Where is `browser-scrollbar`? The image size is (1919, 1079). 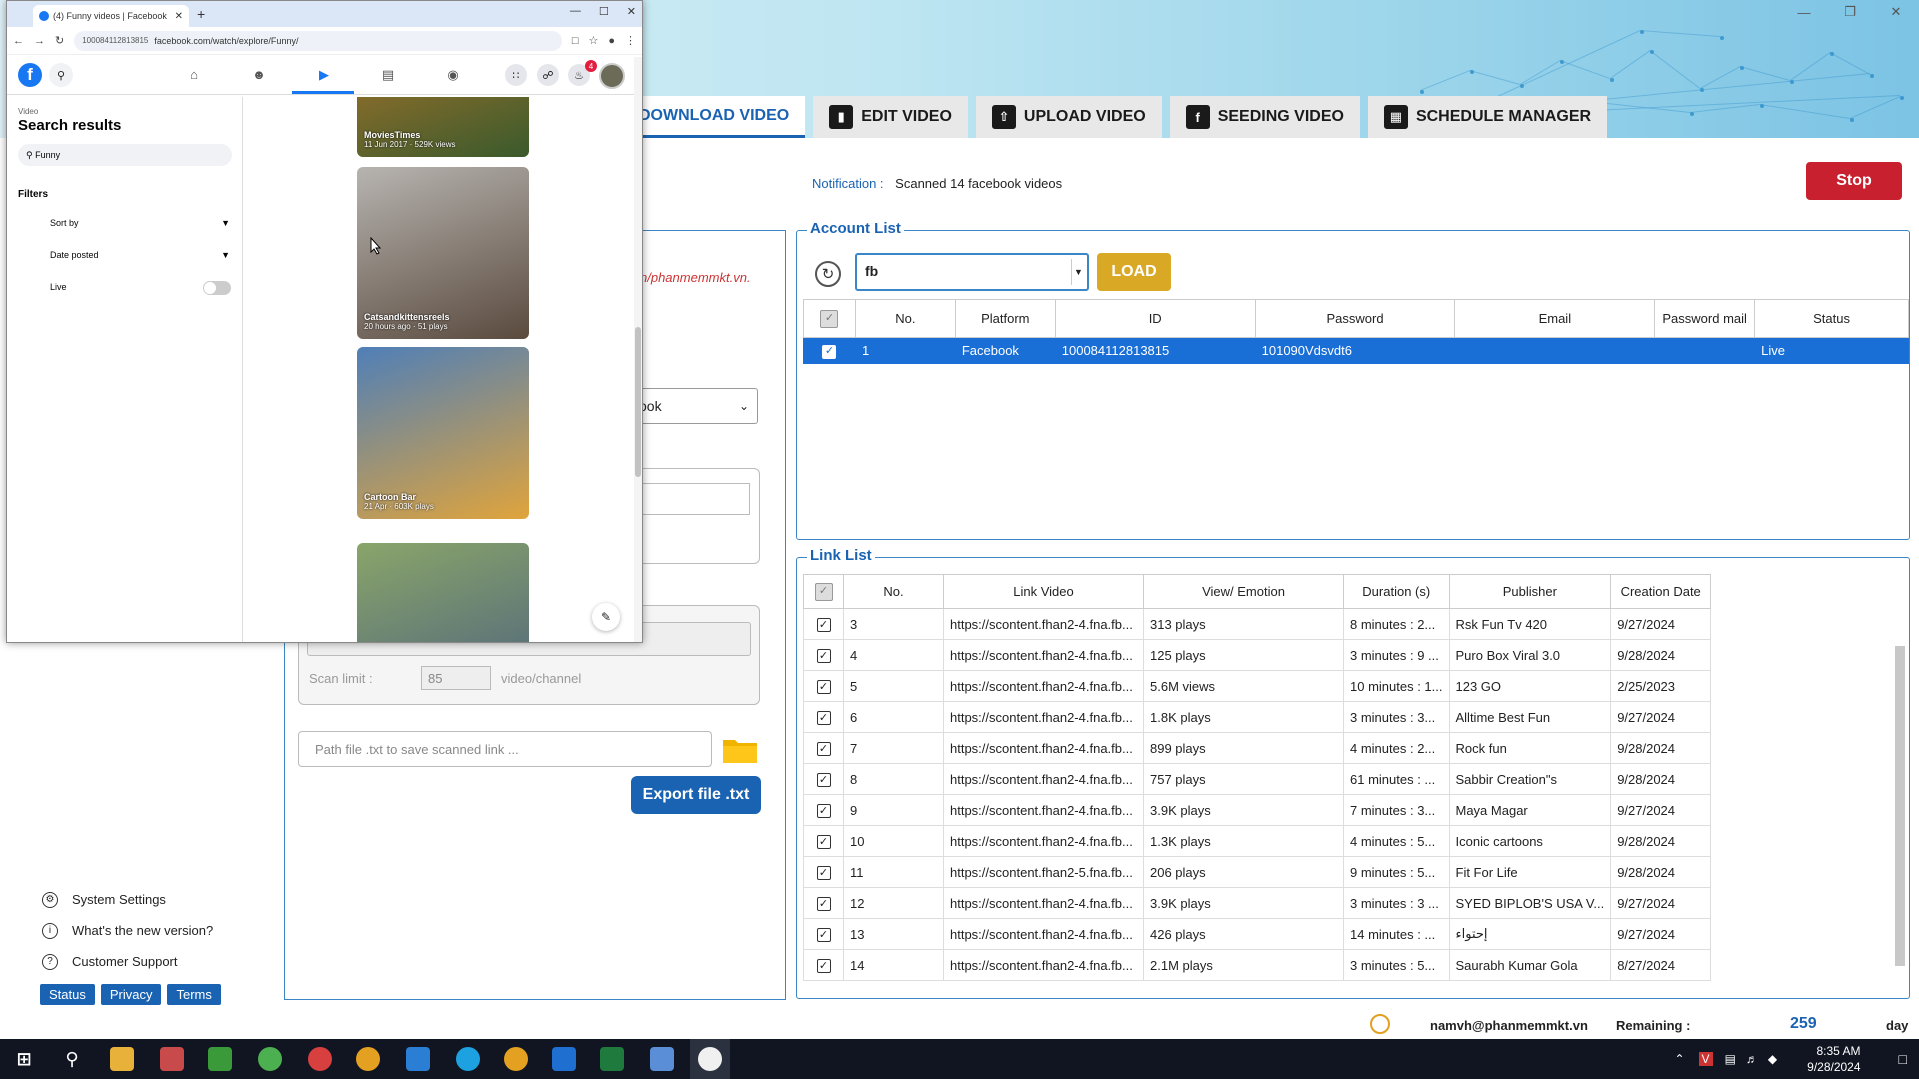
browser-scrollbar is located at coordinates (638, 349).